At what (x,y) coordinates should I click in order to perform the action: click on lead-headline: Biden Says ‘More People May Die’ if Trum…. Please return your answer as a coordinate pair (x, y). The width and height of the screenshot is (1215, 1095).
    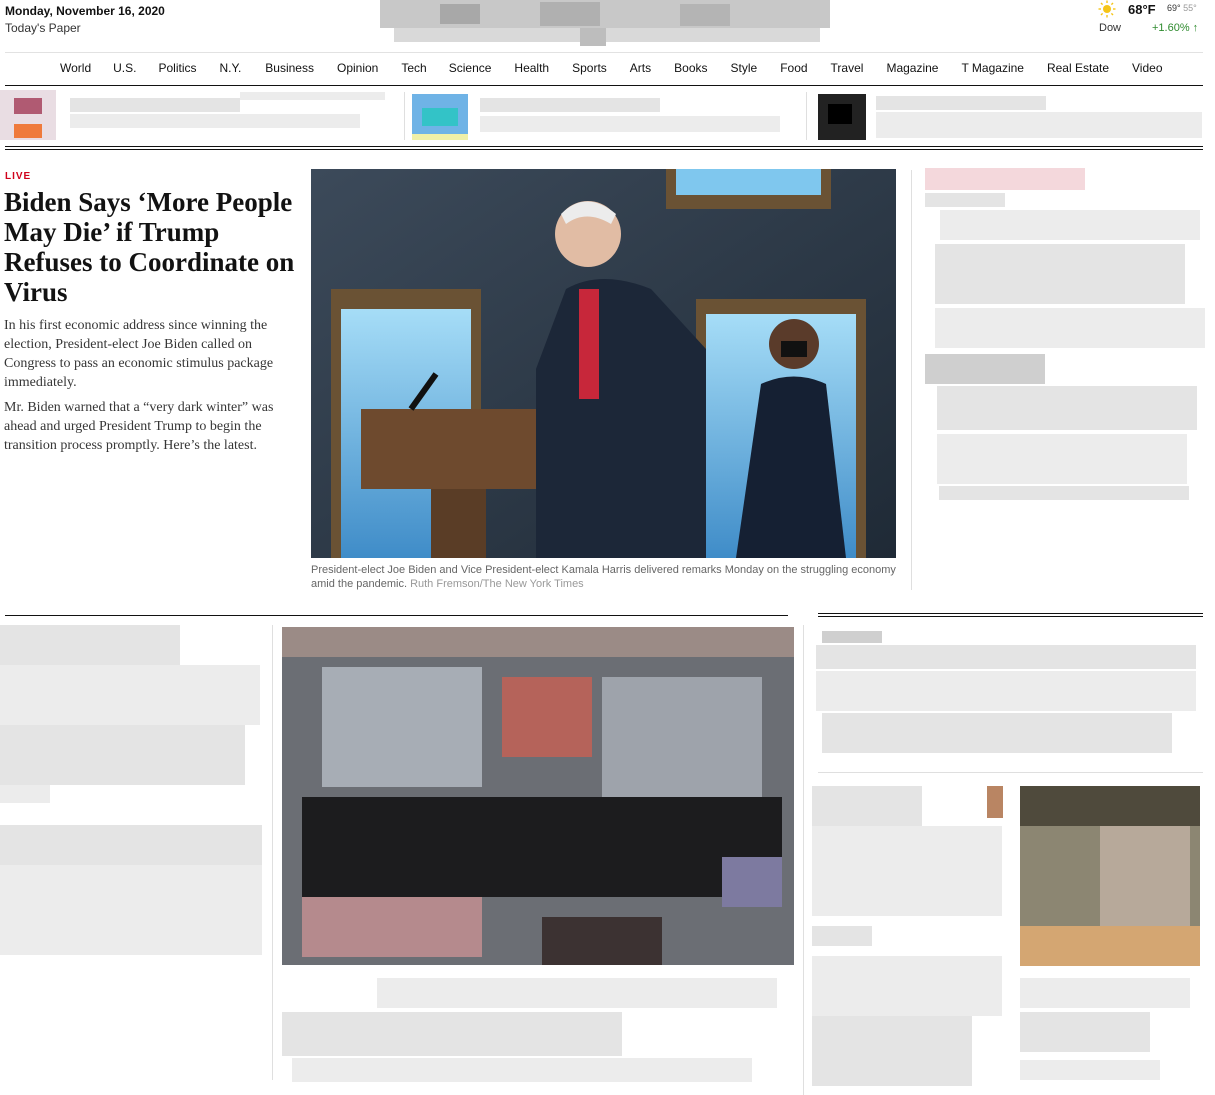
    Looking at the image, I should click on (150, 247).